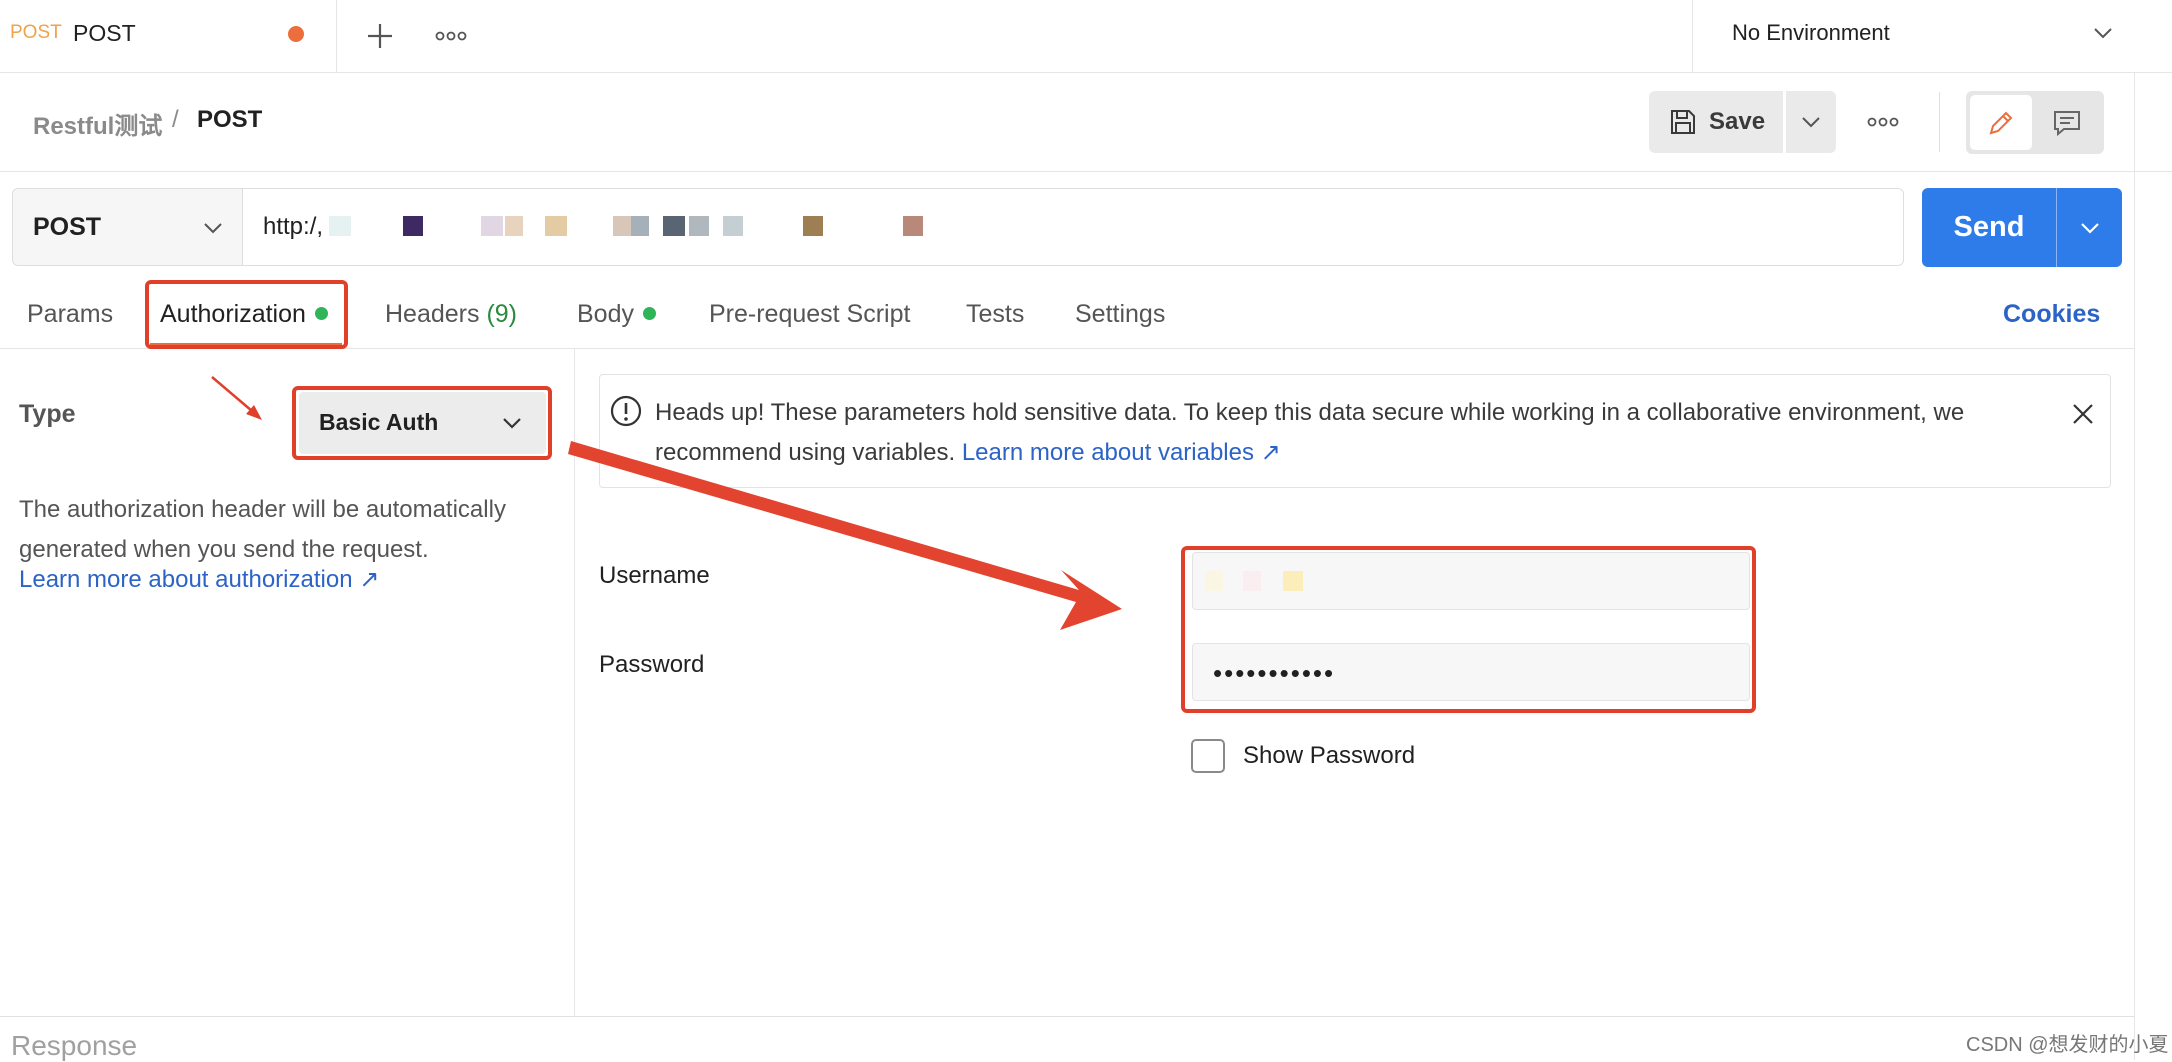 Image resolution: width=2172 pixels, height=1062 pixels. What do you see at coordinates (2067, 1045) in the screenshot?
I see `watermark: CSDN @想发财的小夏` at bounding box center [2067, 1045].